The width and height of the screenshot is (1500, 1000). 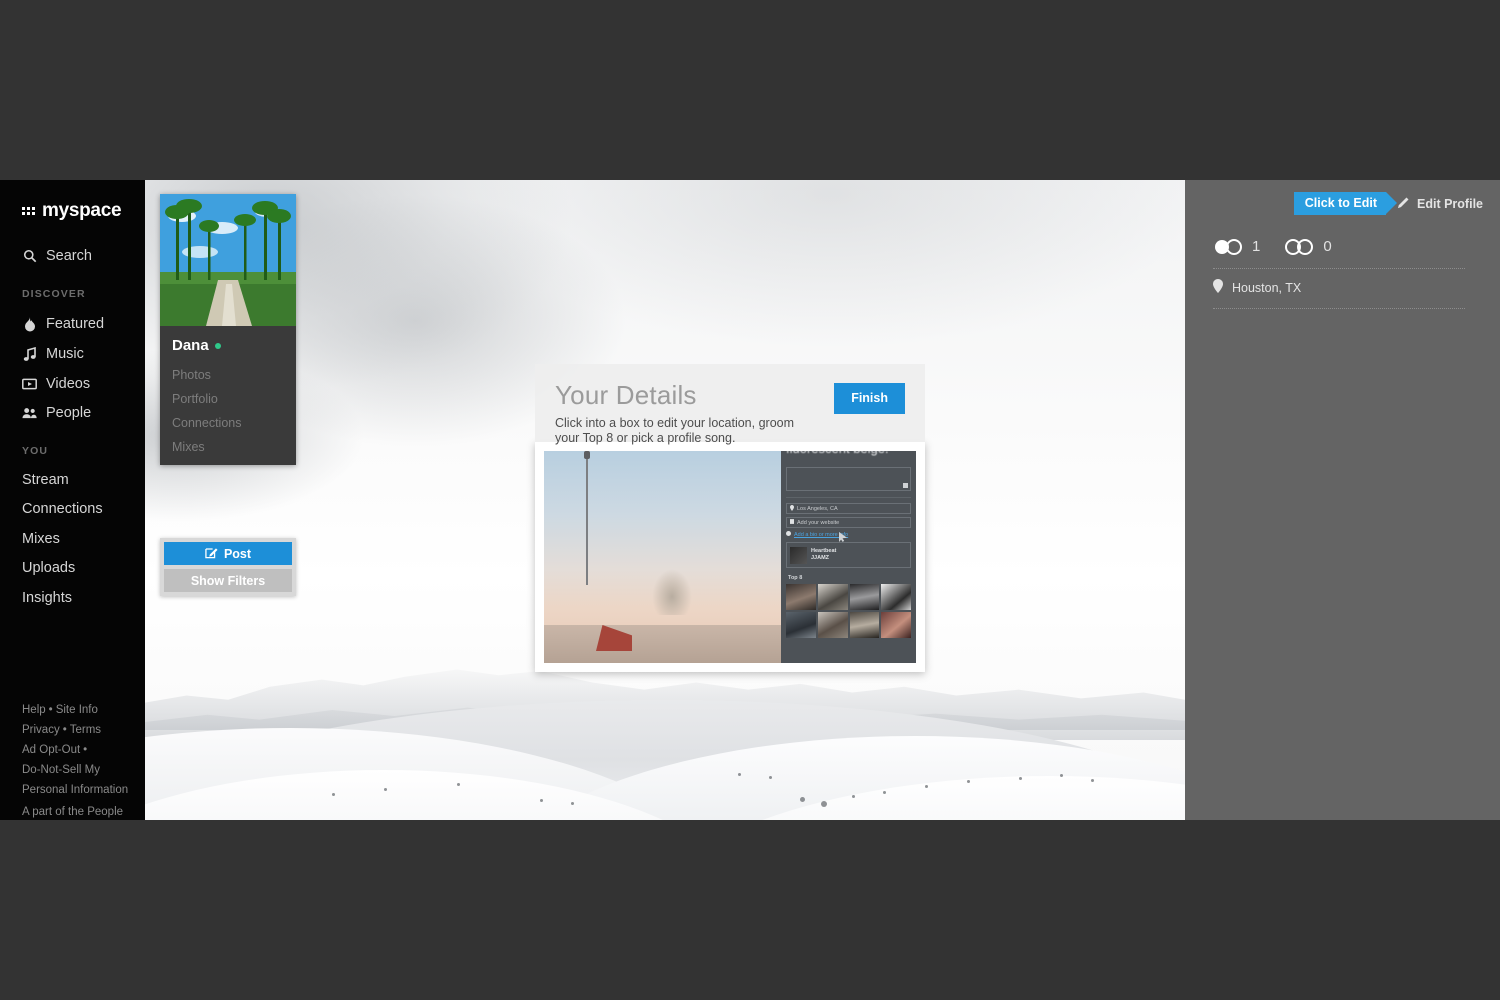 What do you see at coordinates (41, 539) in the screenshot?
I see `sidebar-item-mixes: Mixes` at bounding box center [41, 539].